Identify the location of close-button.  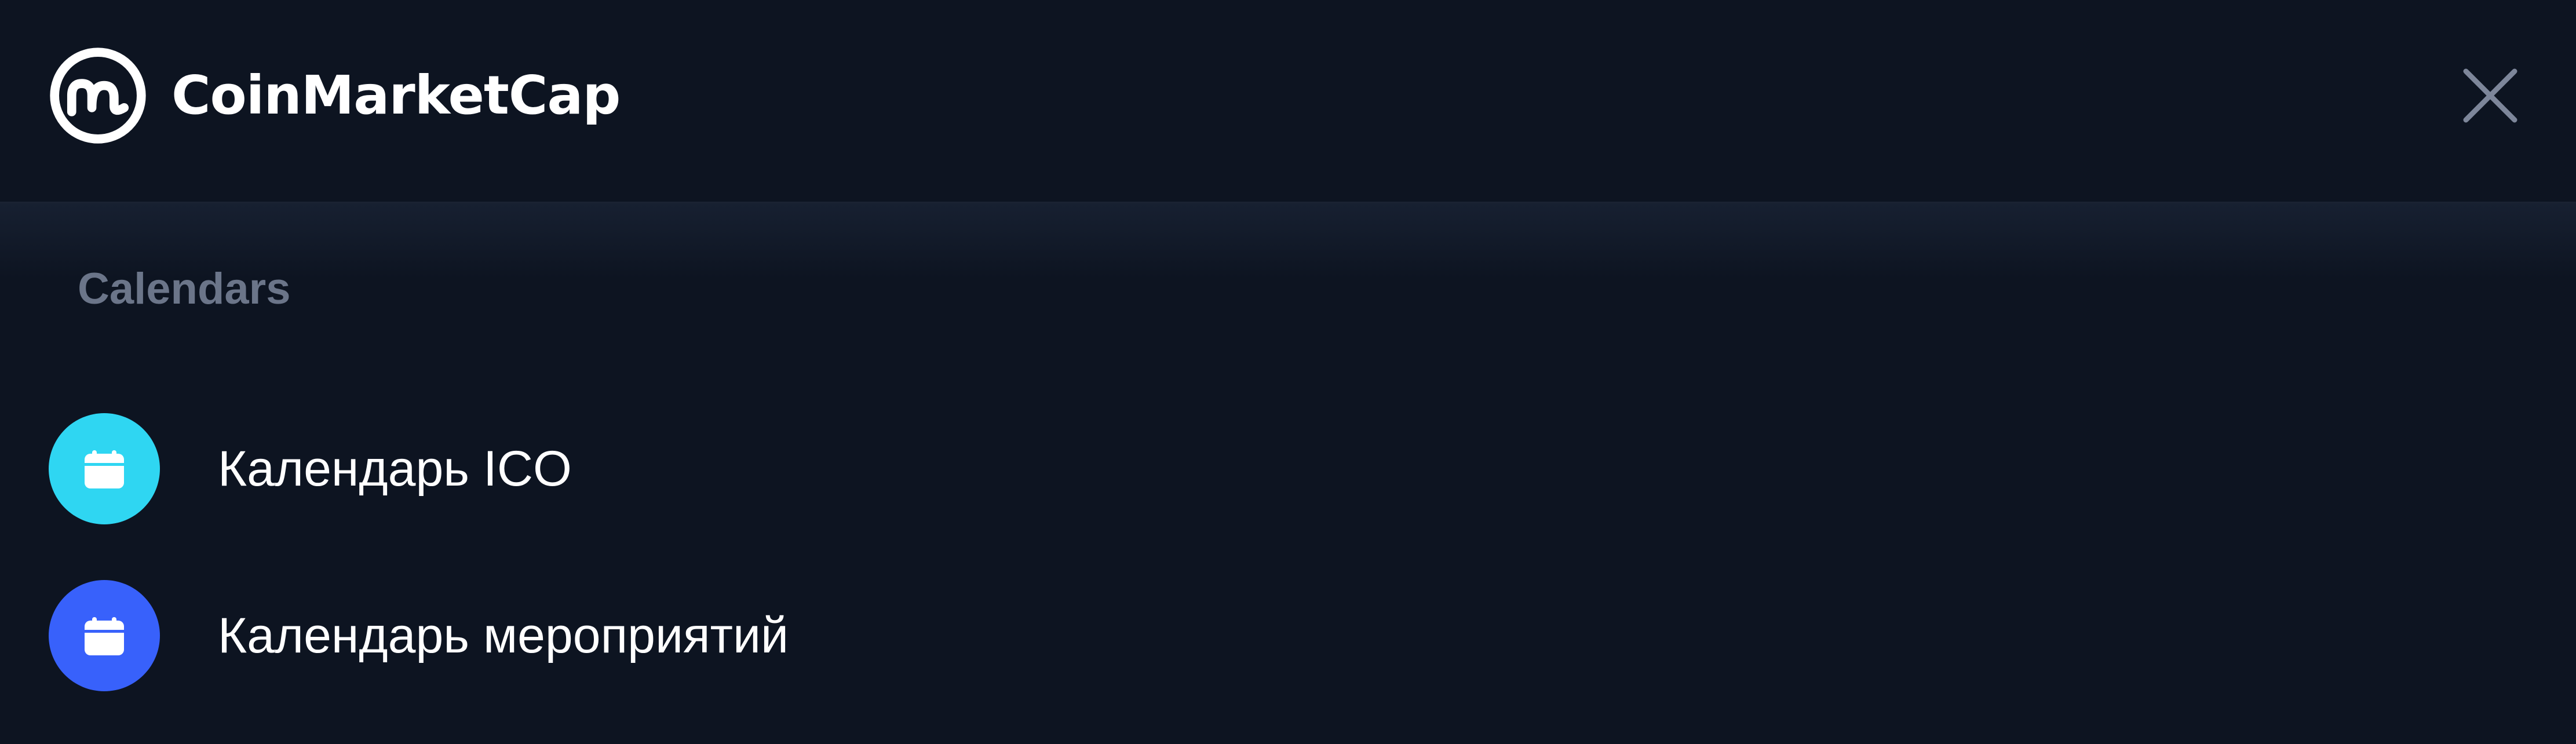
(2490, 95).